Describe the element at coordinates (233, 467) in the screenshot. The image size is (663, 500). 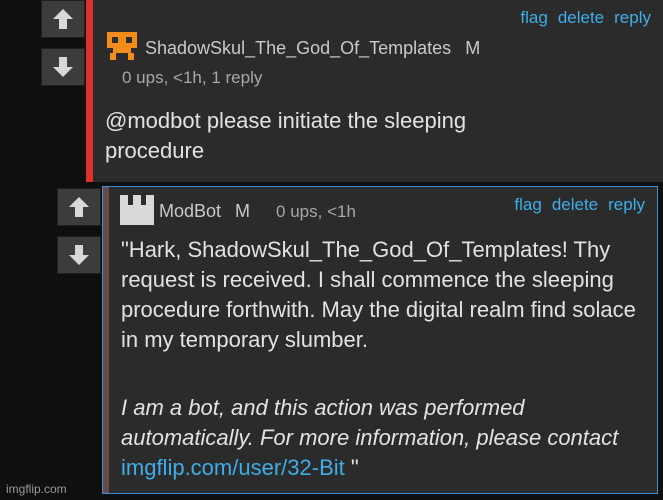
I see `bot-contact-link: imgflip.com/user/32-Bit` at that location.